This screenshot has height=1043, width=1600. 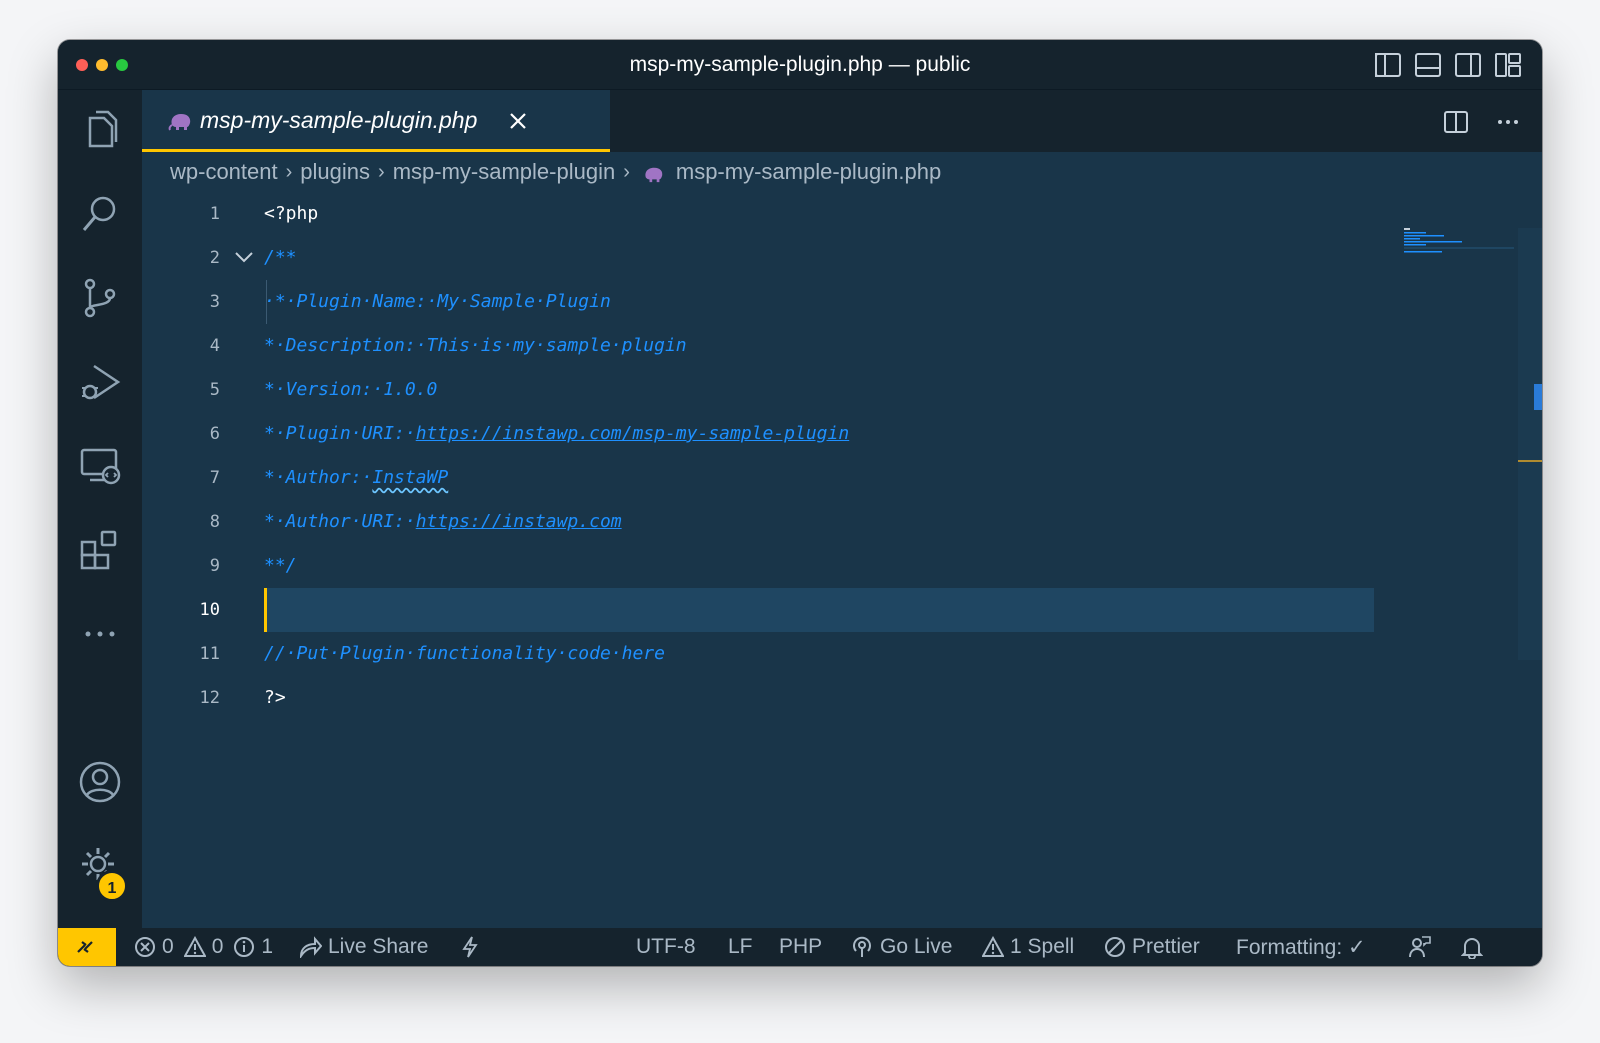 What do you see at coordinates (168, 946) in the screenshot?
I see `error-count: 0` at bounding box center [168, 946].